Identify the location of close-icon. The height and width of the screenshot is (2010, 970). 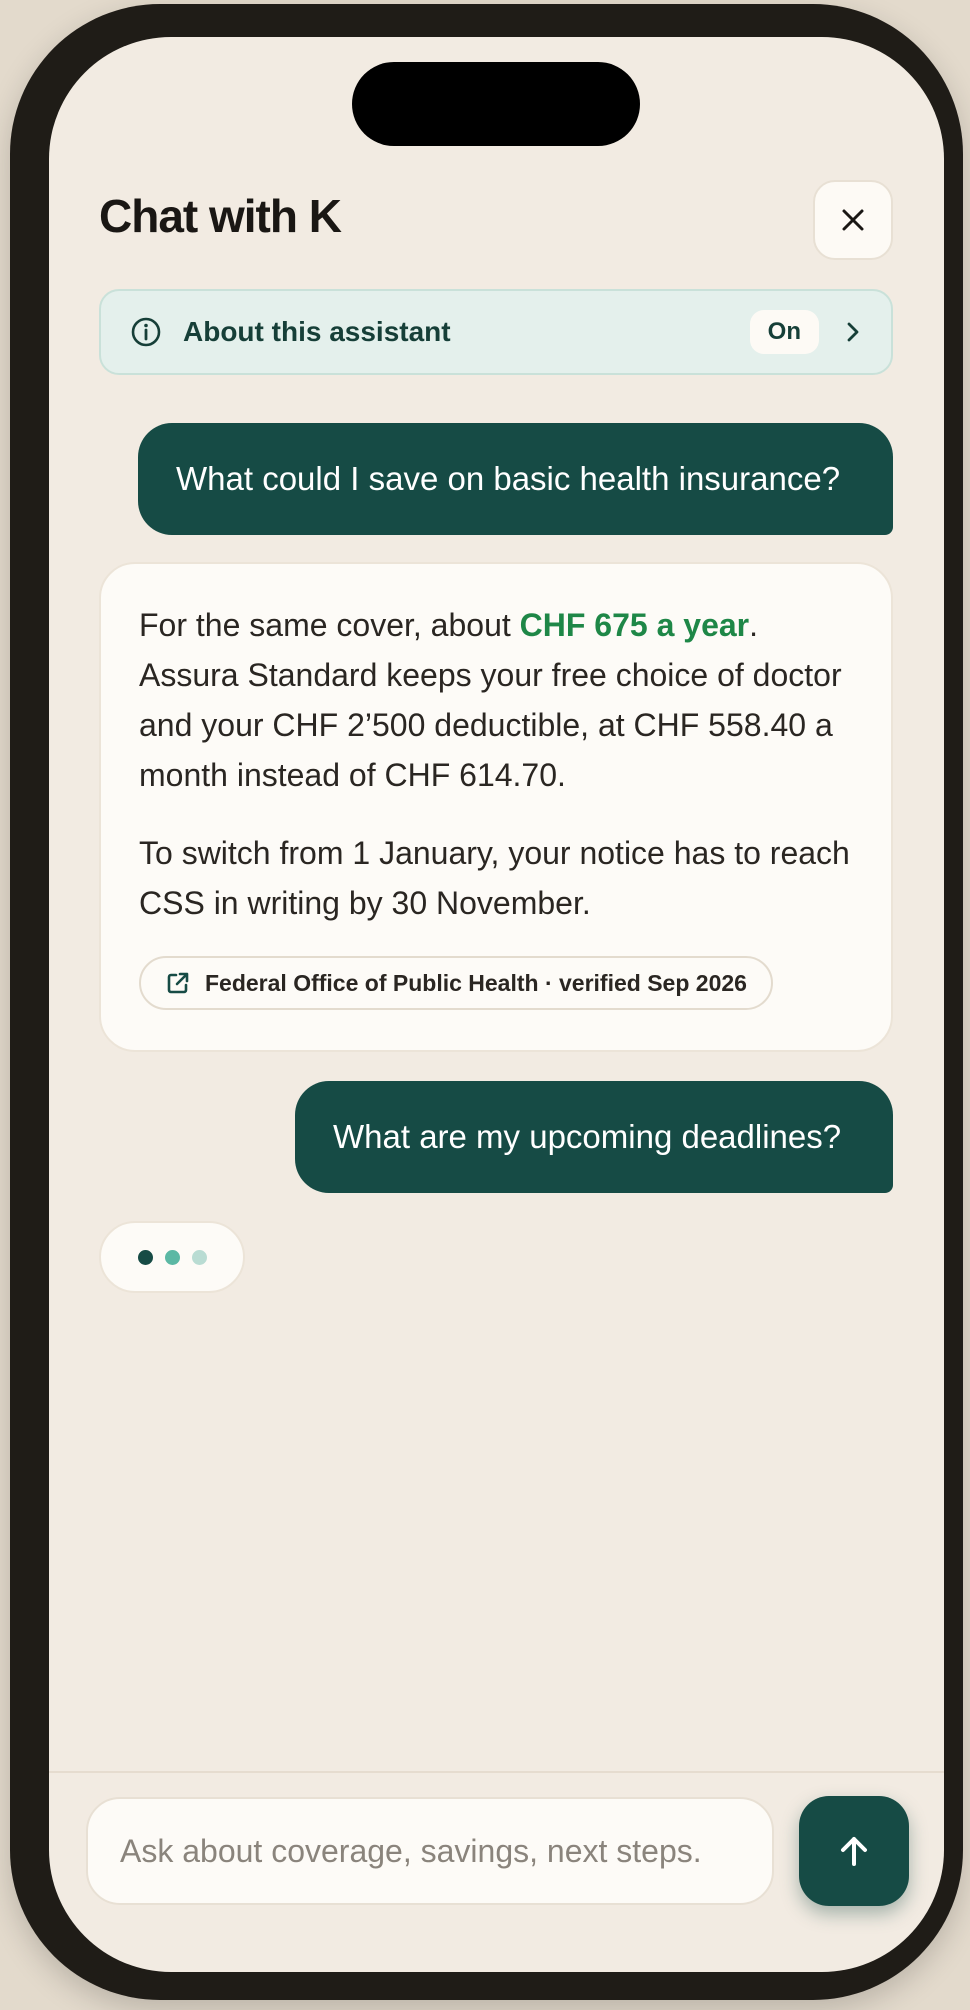
(853, 220).